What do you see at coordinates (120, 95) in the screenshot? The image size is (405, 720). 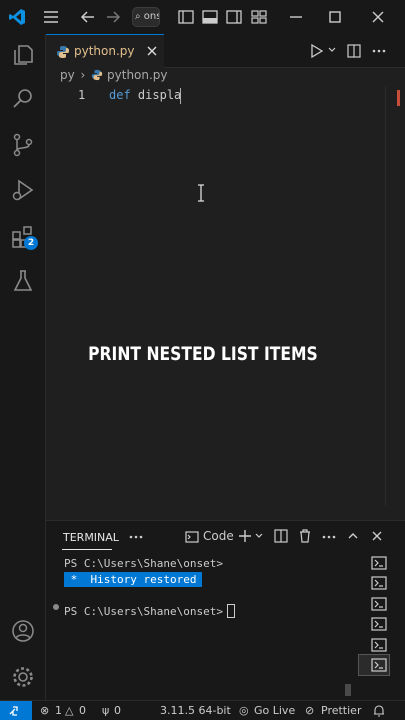 I see `code-keyword: def` at bounding box center [120, 95].